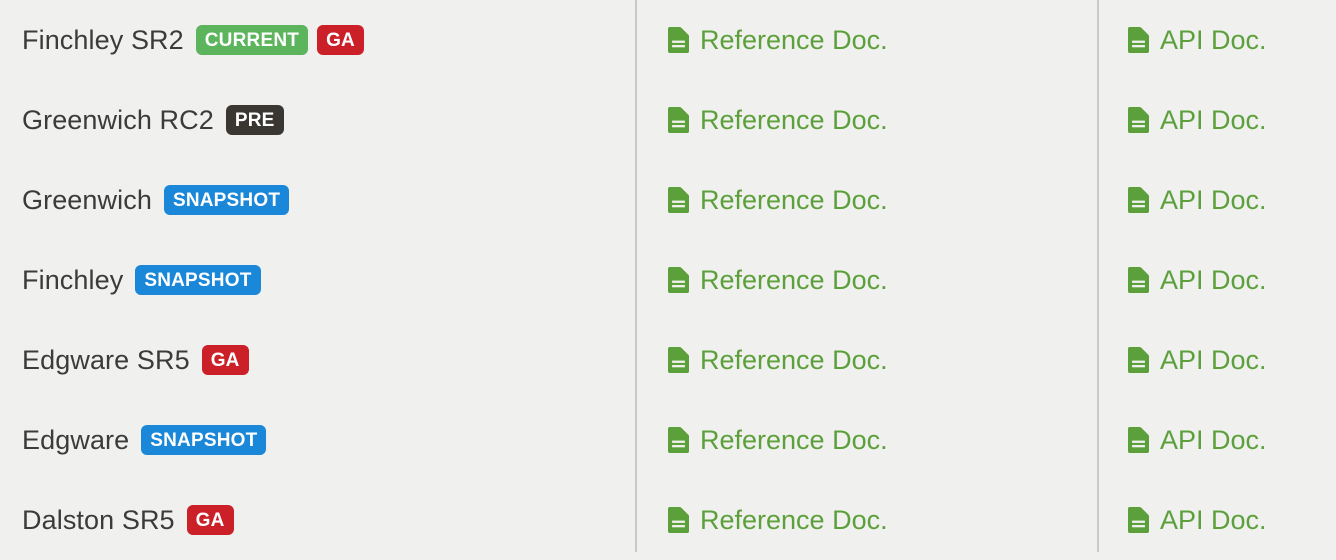  Describe the element at coordinates (118, 119) in the screenshot. I see `release-name-label: Greenwich RC2` at that location.